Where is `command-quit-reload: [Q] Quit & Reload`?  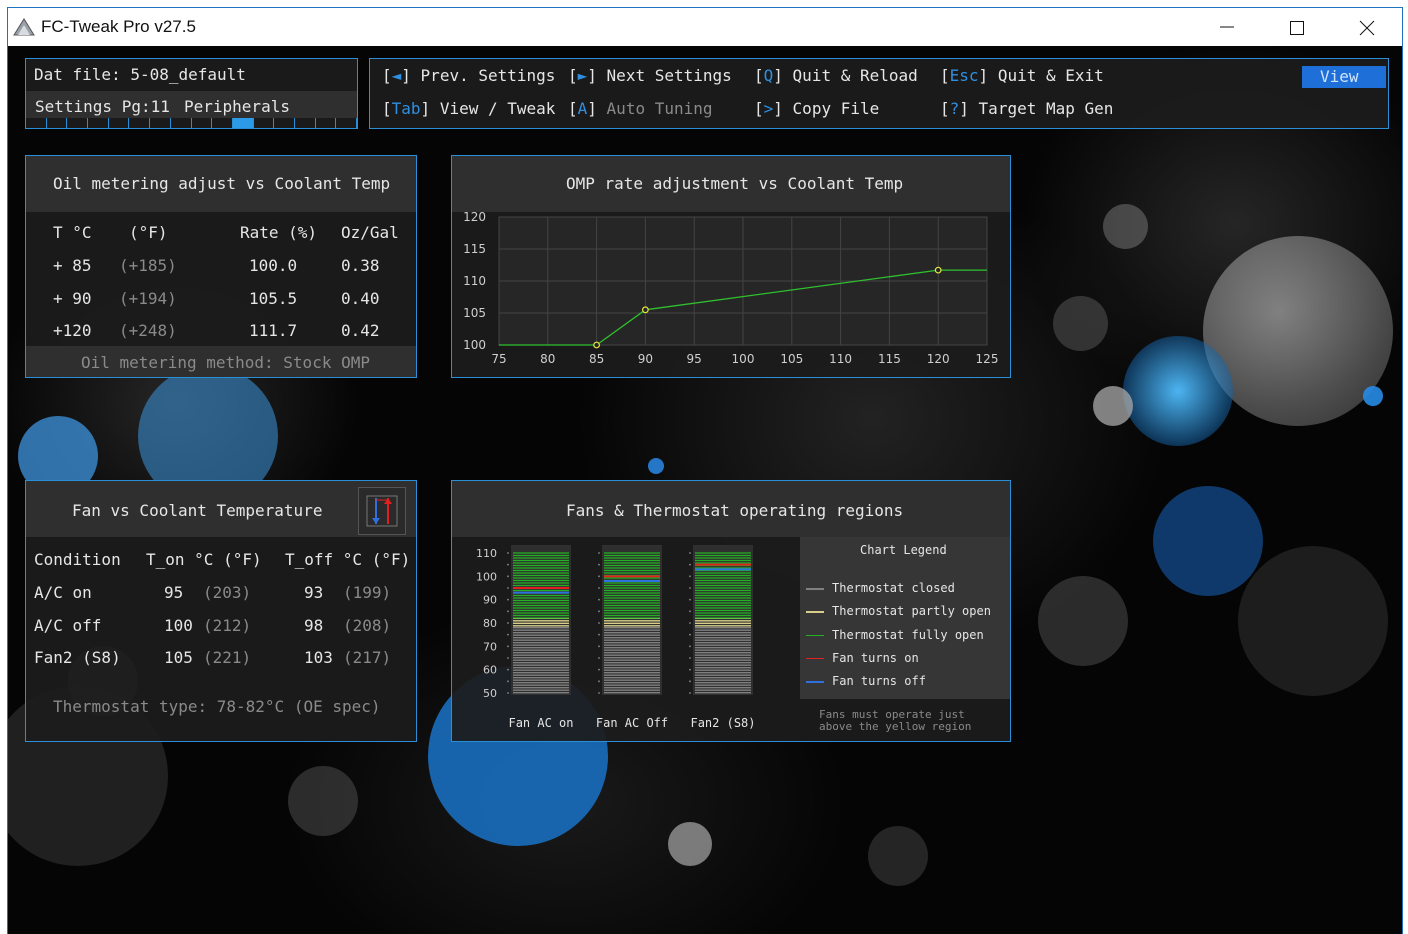 command-quit-reload: [Q] Quit & Reload is located at coordinates (836, 77).